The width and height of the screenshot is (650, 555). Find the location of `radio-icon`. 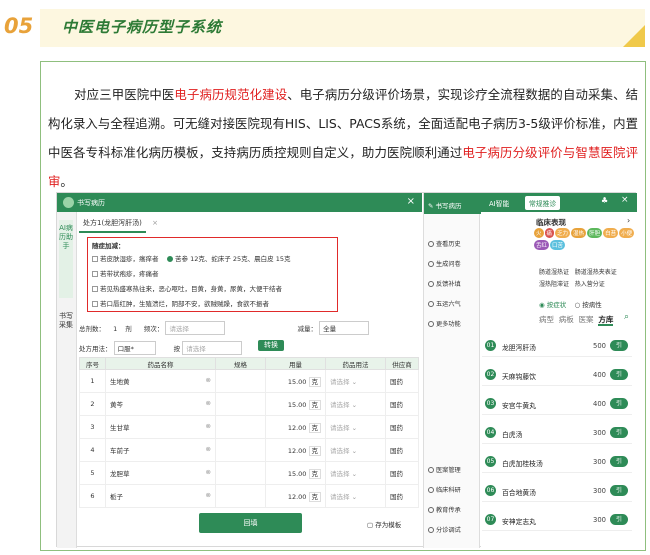

radio-icon is located at coordinates (170, 259).